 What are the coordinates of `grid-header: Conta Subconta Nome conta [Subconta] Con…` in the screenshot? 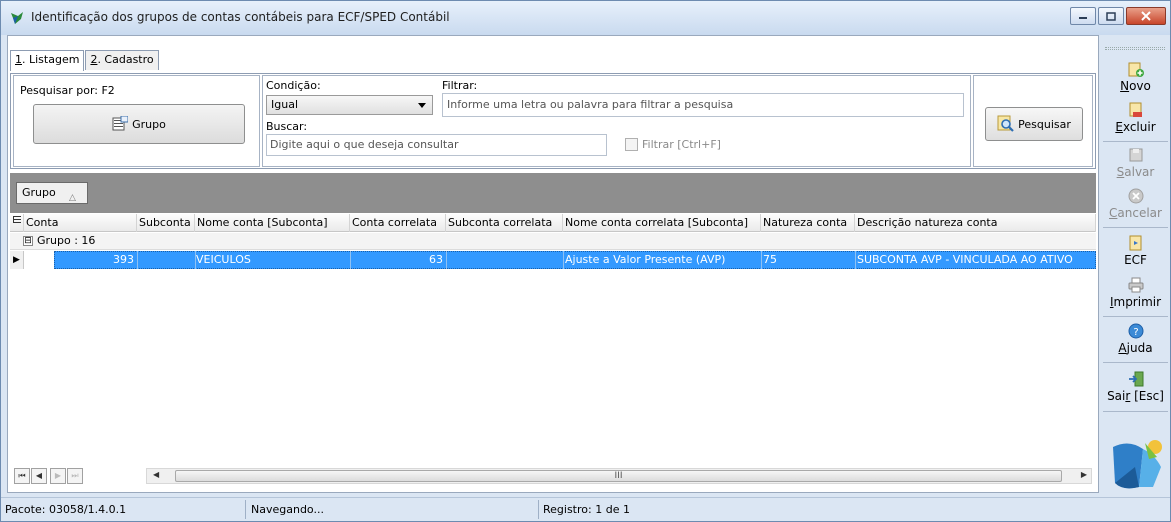 It's located at (553, 223).